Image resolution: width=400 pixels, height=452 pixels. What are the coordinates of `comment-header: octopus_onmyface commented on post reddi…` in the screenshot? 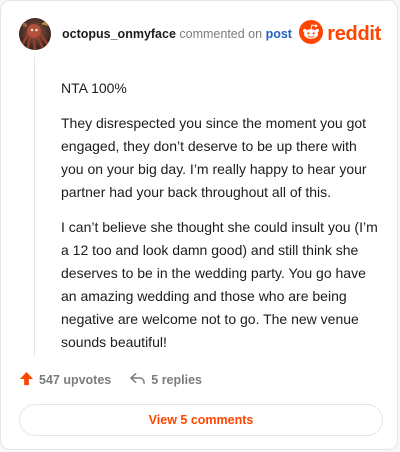 It's located at (200, 34).